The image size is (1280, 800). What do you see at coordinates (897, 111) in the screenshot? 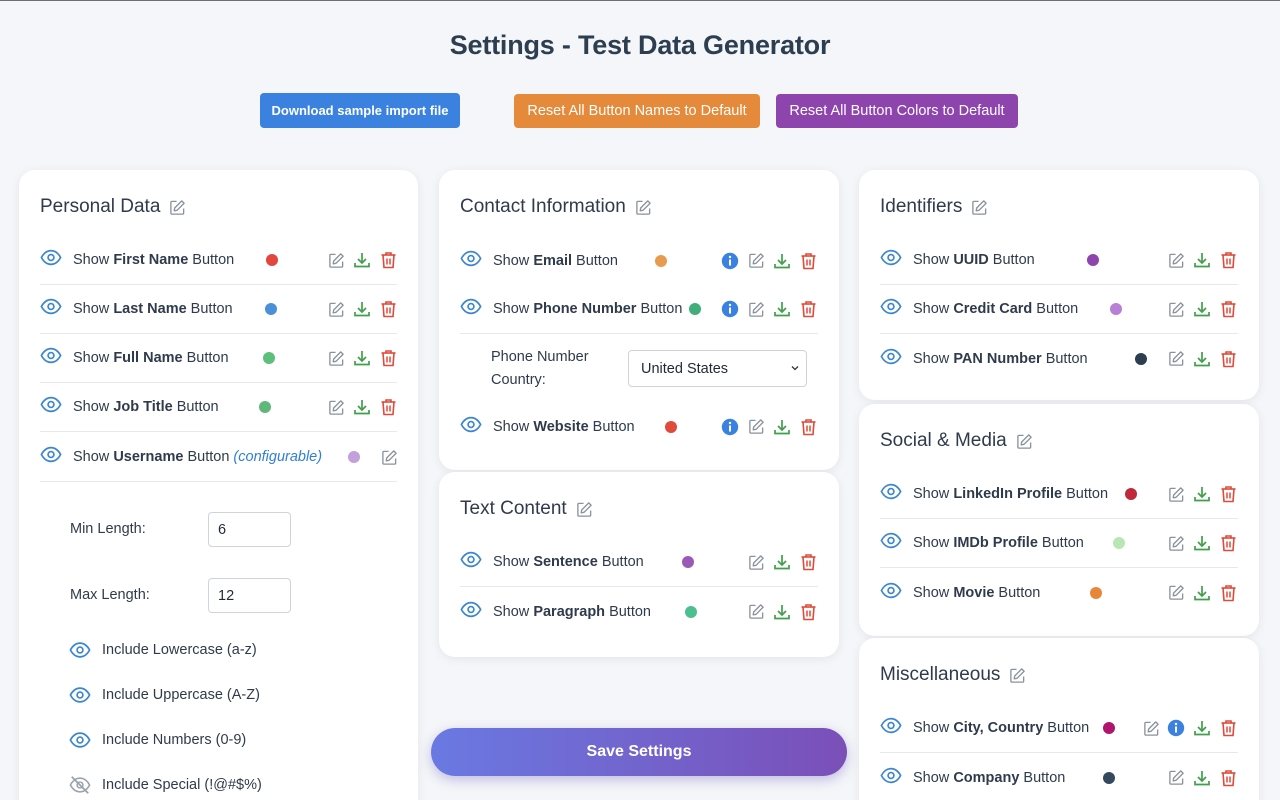
I see `reset-colors-button: Reset All Button Colors to Default` at bounding box center [897, 111].